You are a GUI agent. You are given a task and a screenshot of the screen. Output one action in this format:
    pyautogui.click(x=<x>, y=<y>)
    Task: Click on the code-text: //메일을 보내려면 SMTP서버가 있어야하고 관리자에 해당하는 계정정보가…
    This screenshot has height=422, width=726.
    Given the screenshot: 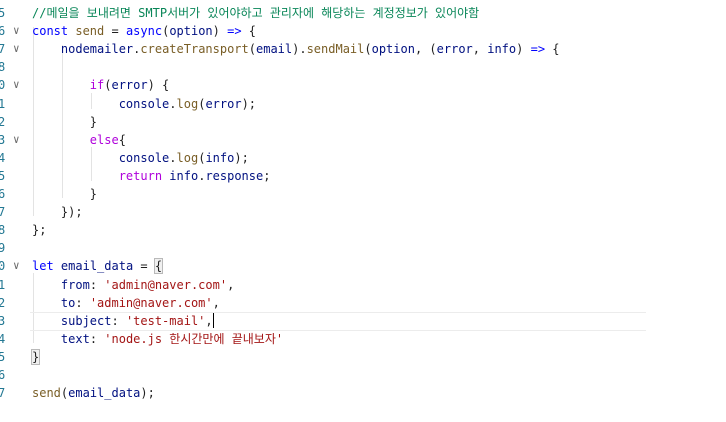 What is the action you would take?
    pyautogui.click(x=255, y=13)
    